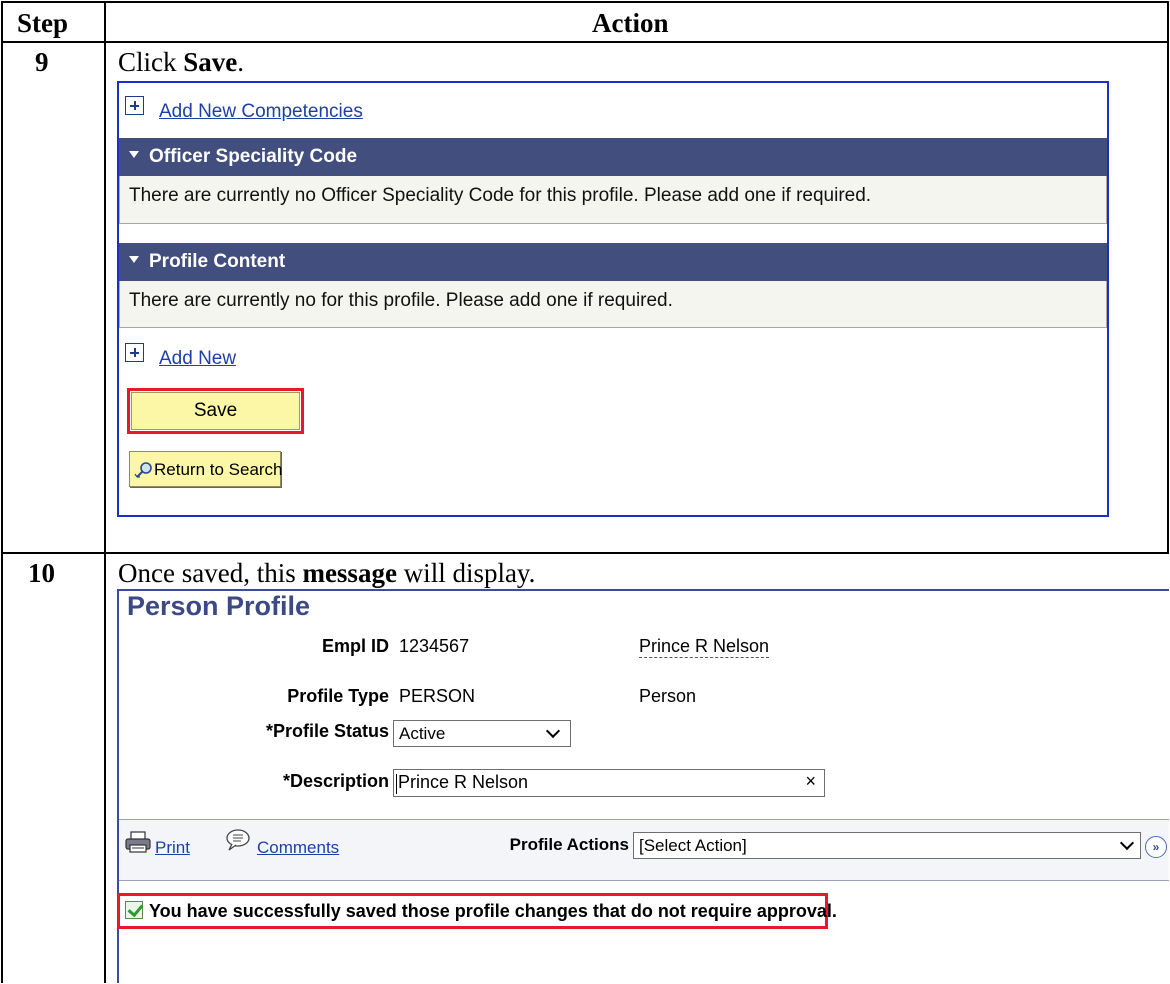 Image resolution: width=1170 pixels, height=984 pixels. I want to click on step-column-header: Step, so click(43, 23).